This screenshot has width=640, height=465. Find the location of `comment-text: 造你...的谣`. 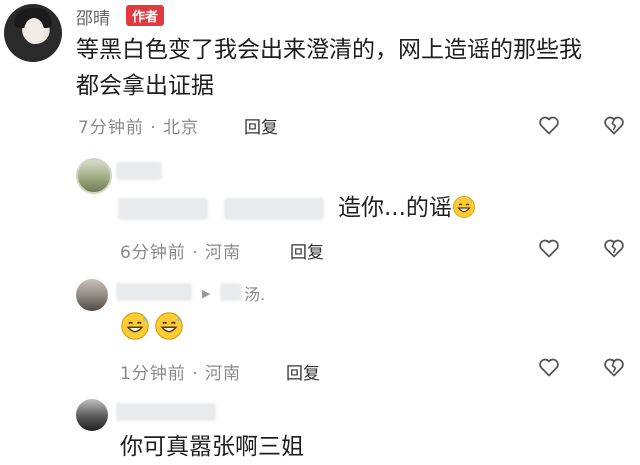

comment-text: 造你...的谣 is located at coordinates (407, 208).